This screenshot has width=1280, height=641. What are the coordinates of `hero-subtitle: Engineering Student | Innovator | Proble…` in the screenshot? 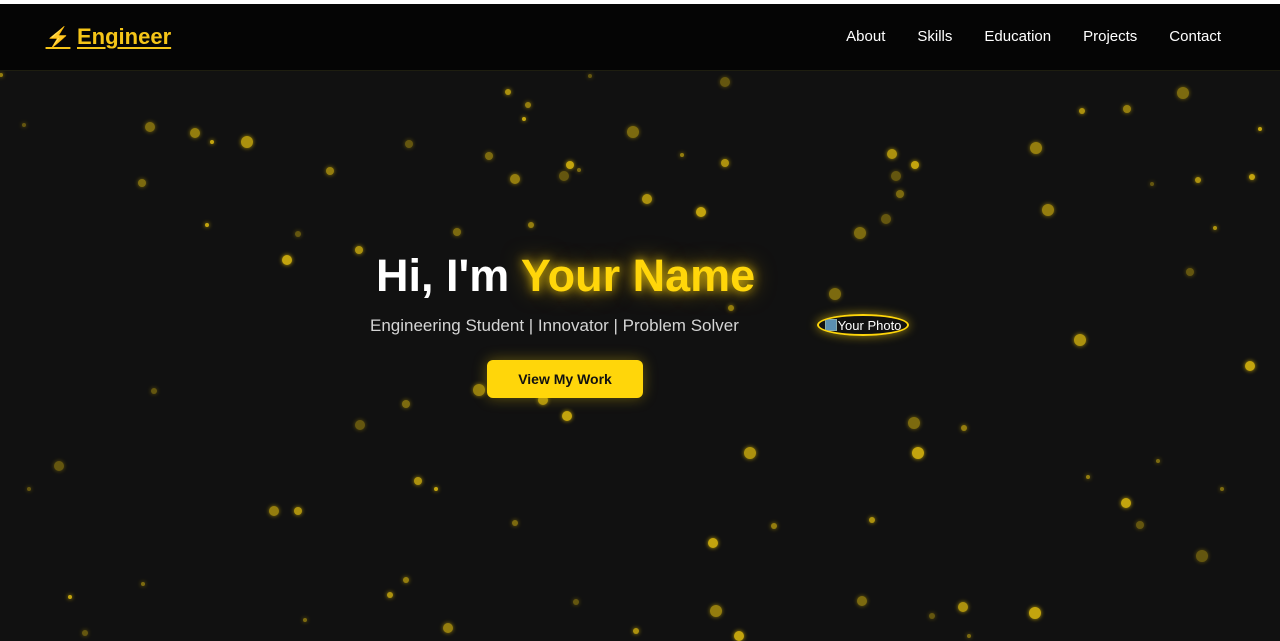 It's located at (554, 325).